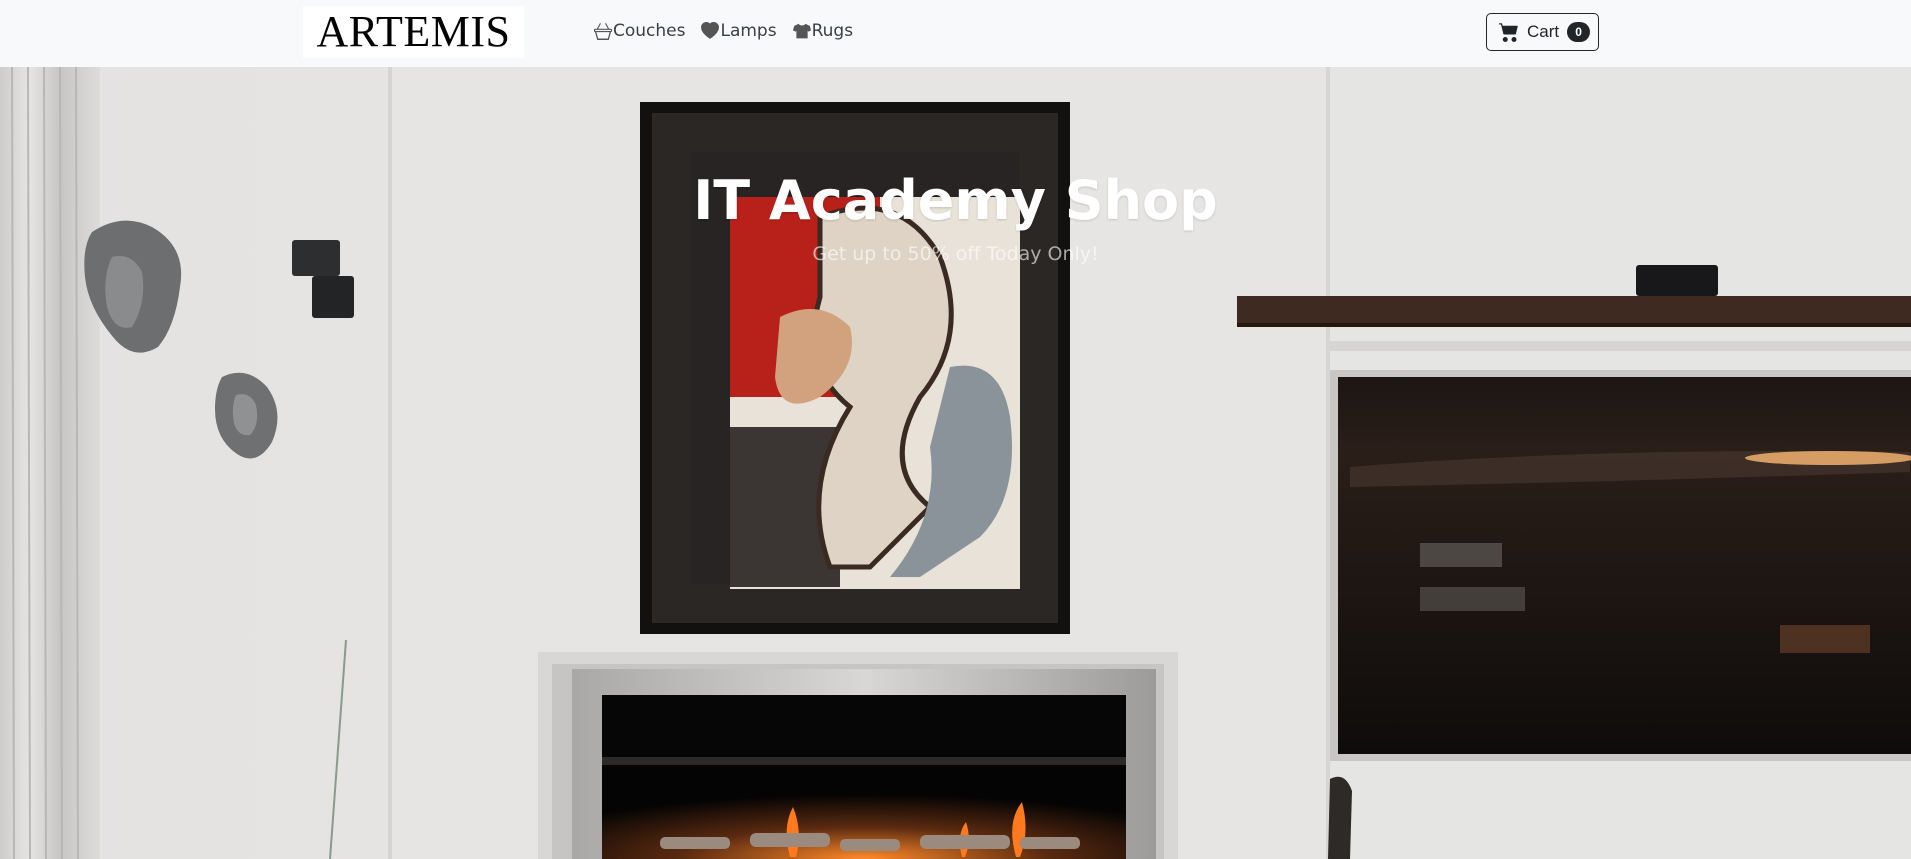 Image resolution: width=1911 pixels, height=859 pixels. I want to click on cart-button: Cart 0, so click(1542, 32).